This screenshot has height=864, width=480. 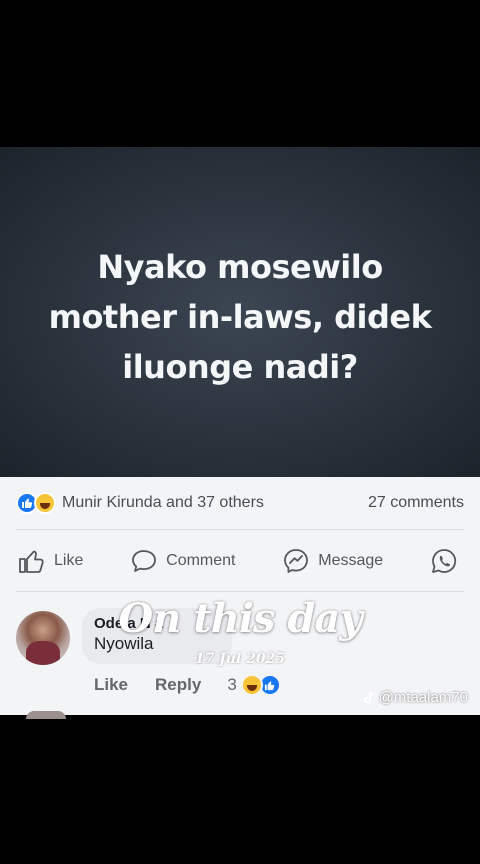 What do you see at coordinates (50, 561) in the screenshot?
I see `like-button: Like` at bounding box center [50, 561].